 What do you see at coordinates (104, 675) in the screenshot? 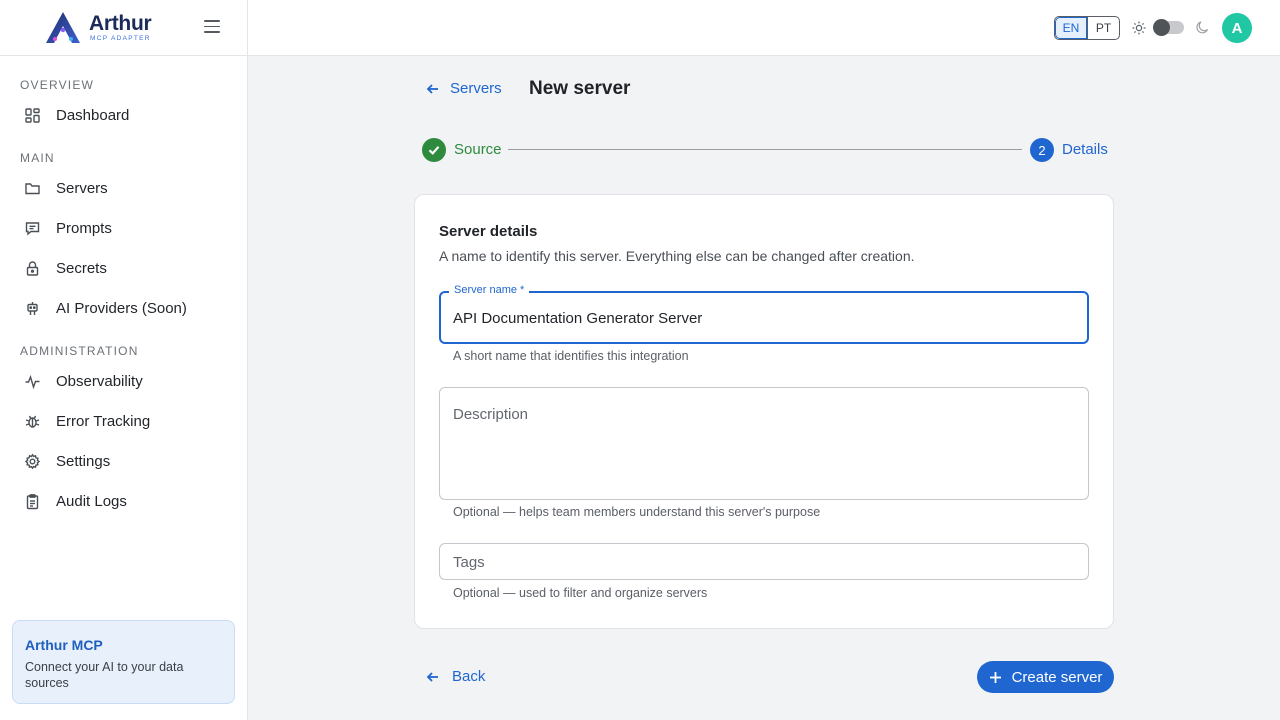
I see `promo-text: Connect your AI to your data sources` at bounding box center [104, 675].